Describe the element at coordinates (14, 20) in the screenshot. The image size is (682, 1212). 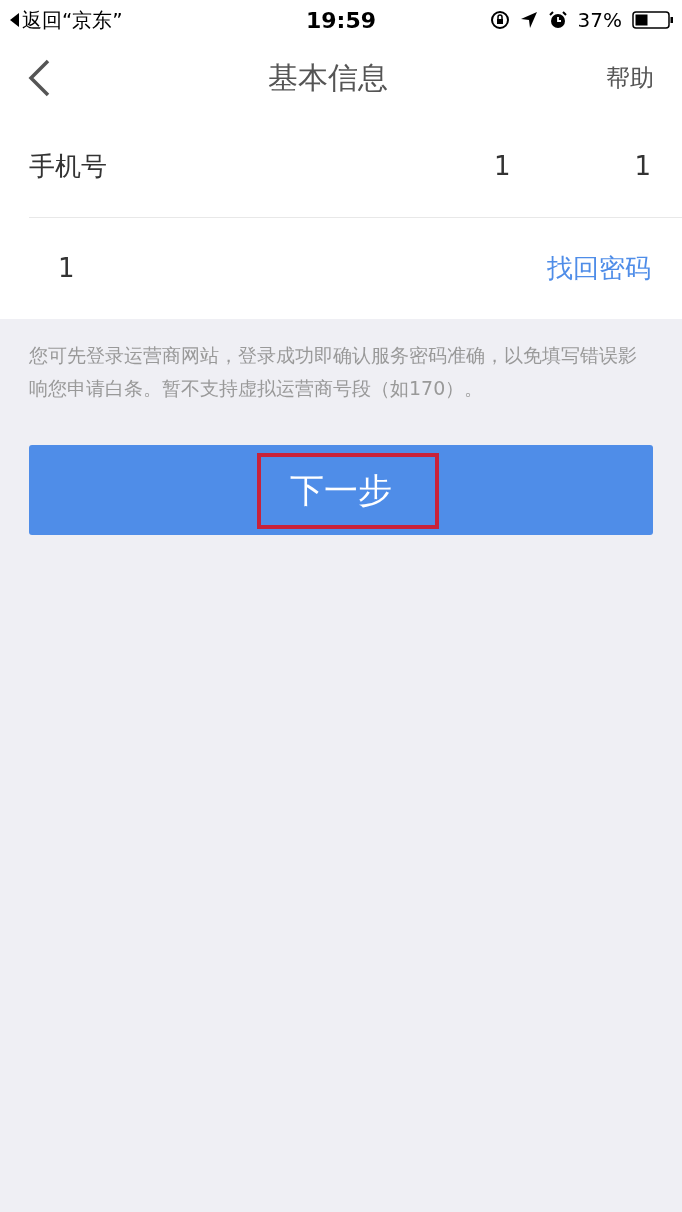
I see `back-triangle-icon` at that location.